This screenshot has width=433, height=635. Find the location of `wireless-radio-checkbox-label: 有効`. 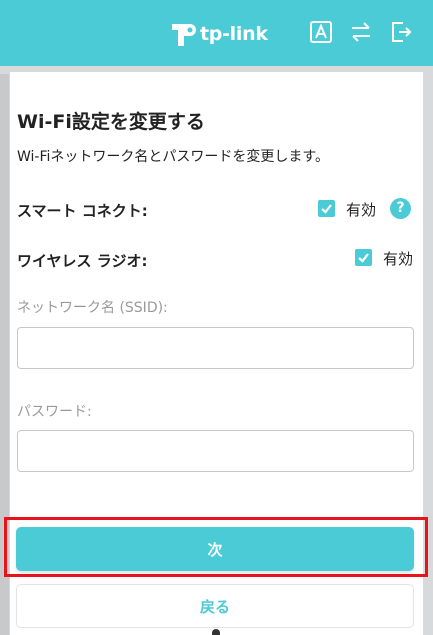

wireless-radio-checkbox-label: 有効 is located at coordinates (398, 259).